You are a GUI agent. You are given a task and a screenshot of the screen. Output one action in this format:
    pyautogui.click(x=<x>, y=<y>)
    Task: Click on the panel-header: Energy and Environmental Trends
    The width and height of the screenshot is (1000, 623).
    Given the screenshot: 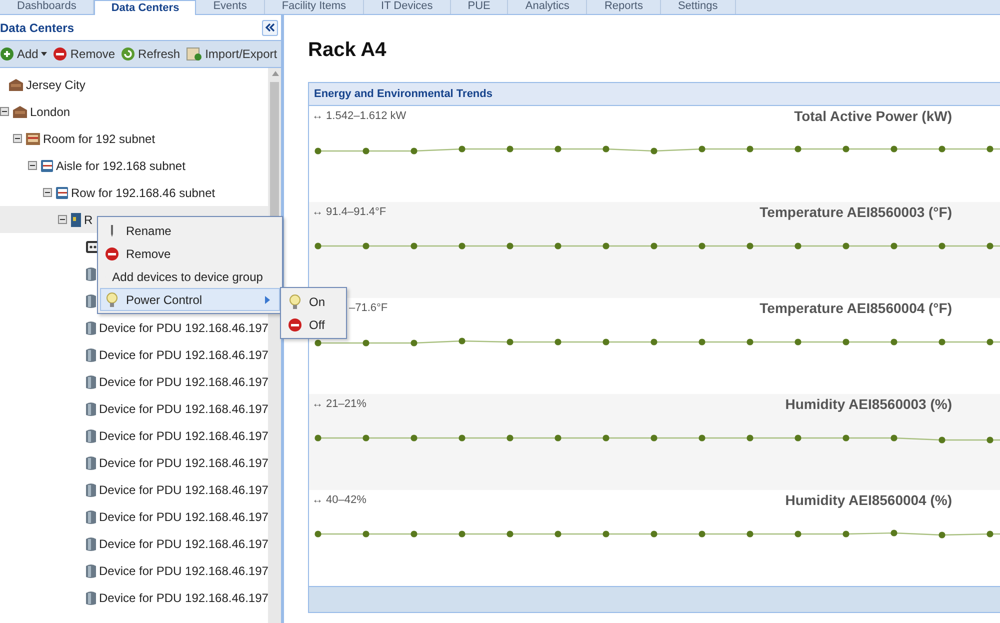 What is the action you would take?
    pyautogui.click(x=654, y=94)
    